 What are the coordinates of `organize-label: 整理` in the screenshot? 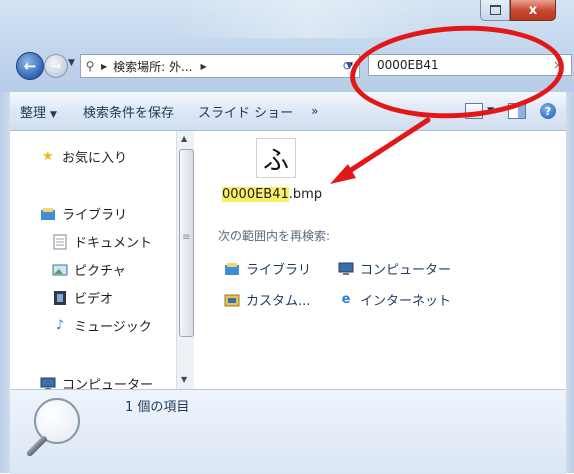 It's located at (33, 113).